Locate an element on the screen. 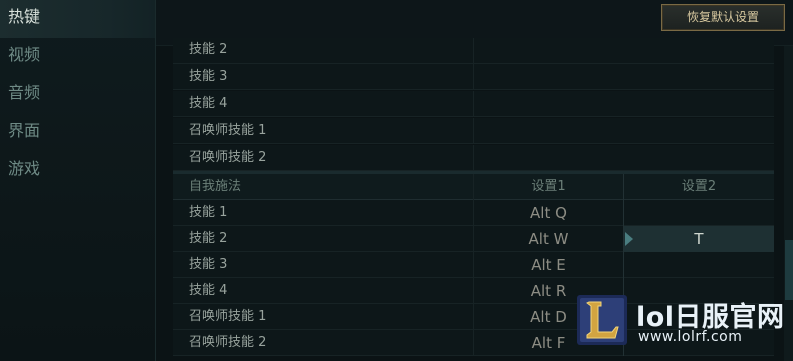 This screenshot has width=793, height=361. table-row: 召唤师技能 1 is located at coordinates (473, 131).